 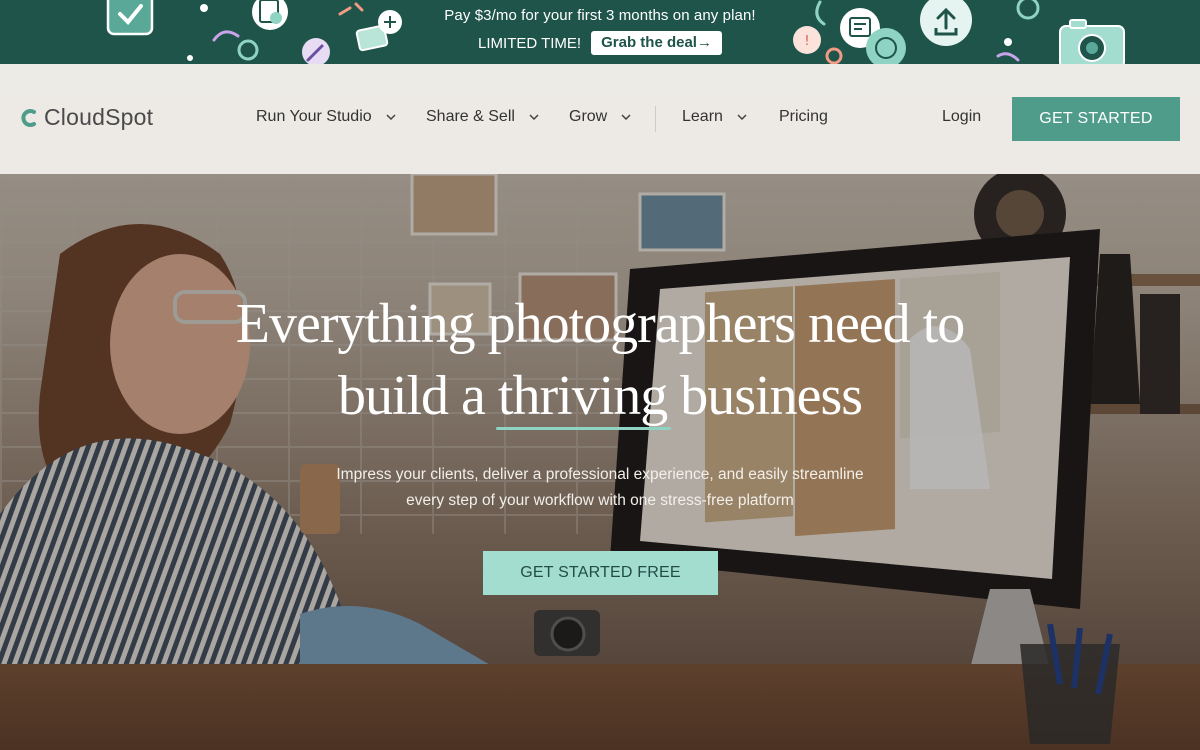 I want to click on headline-highlight: thriving, so click(x=583, y=396).